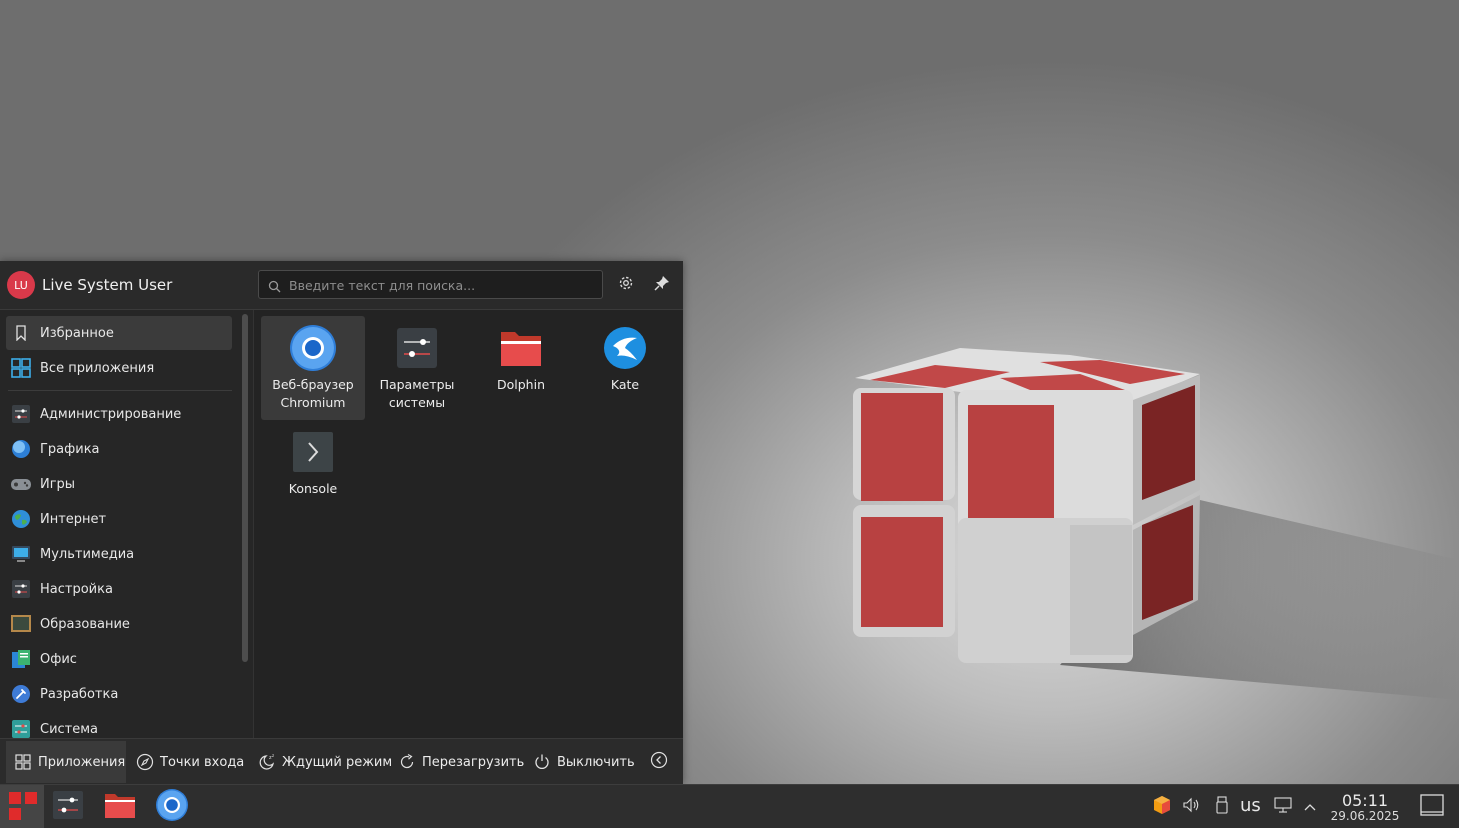 The height and width of the screenshot is (828, 1459). I want to click on tab-label: Приложения, so click(82, 762).